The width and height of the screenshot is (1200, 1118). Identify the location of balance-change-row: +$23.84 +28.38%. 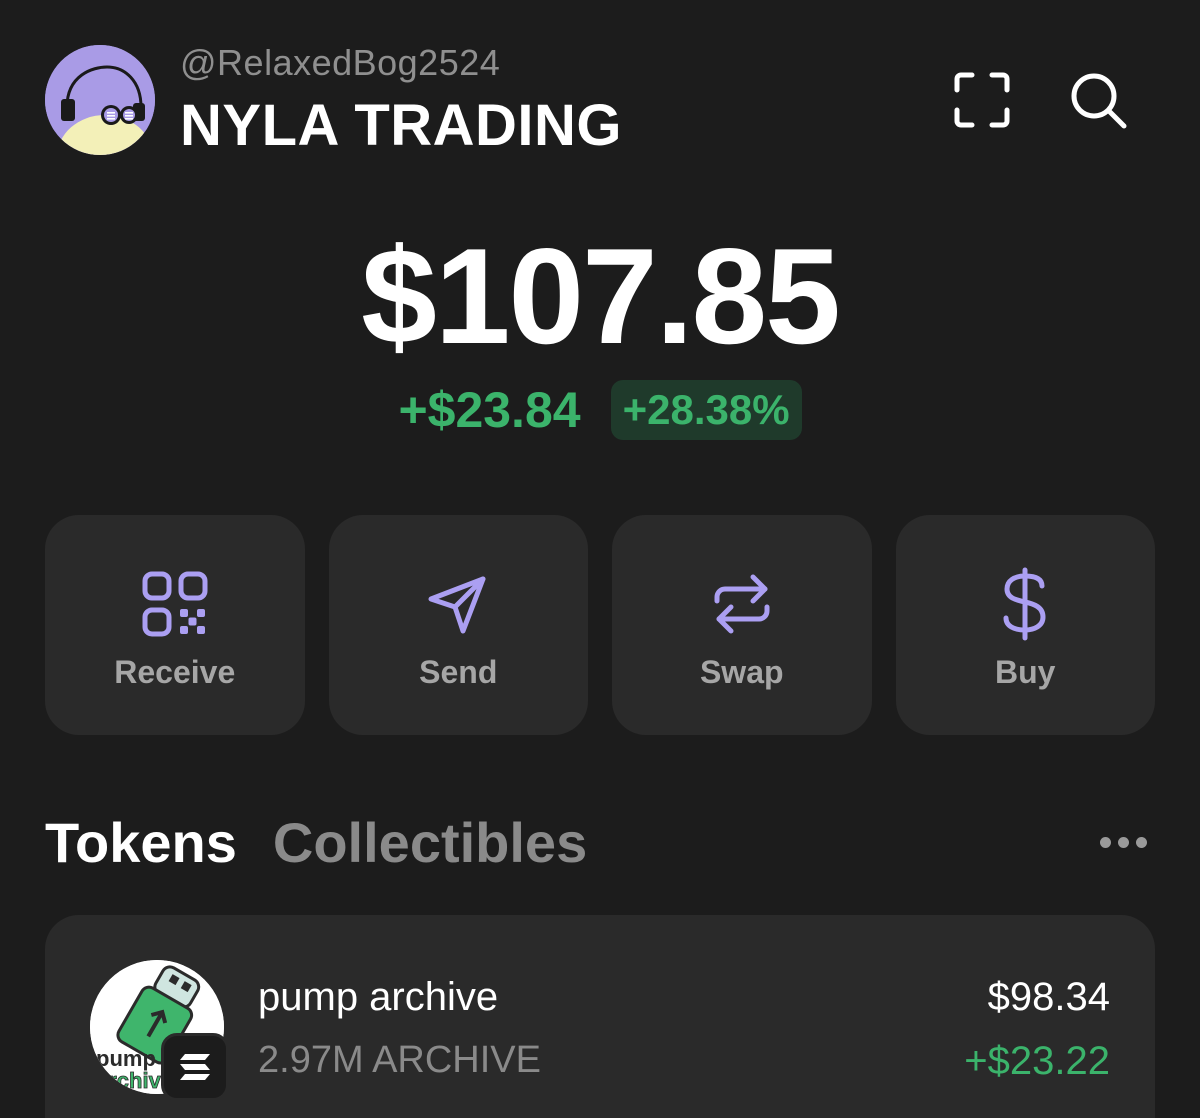
(600, 410).